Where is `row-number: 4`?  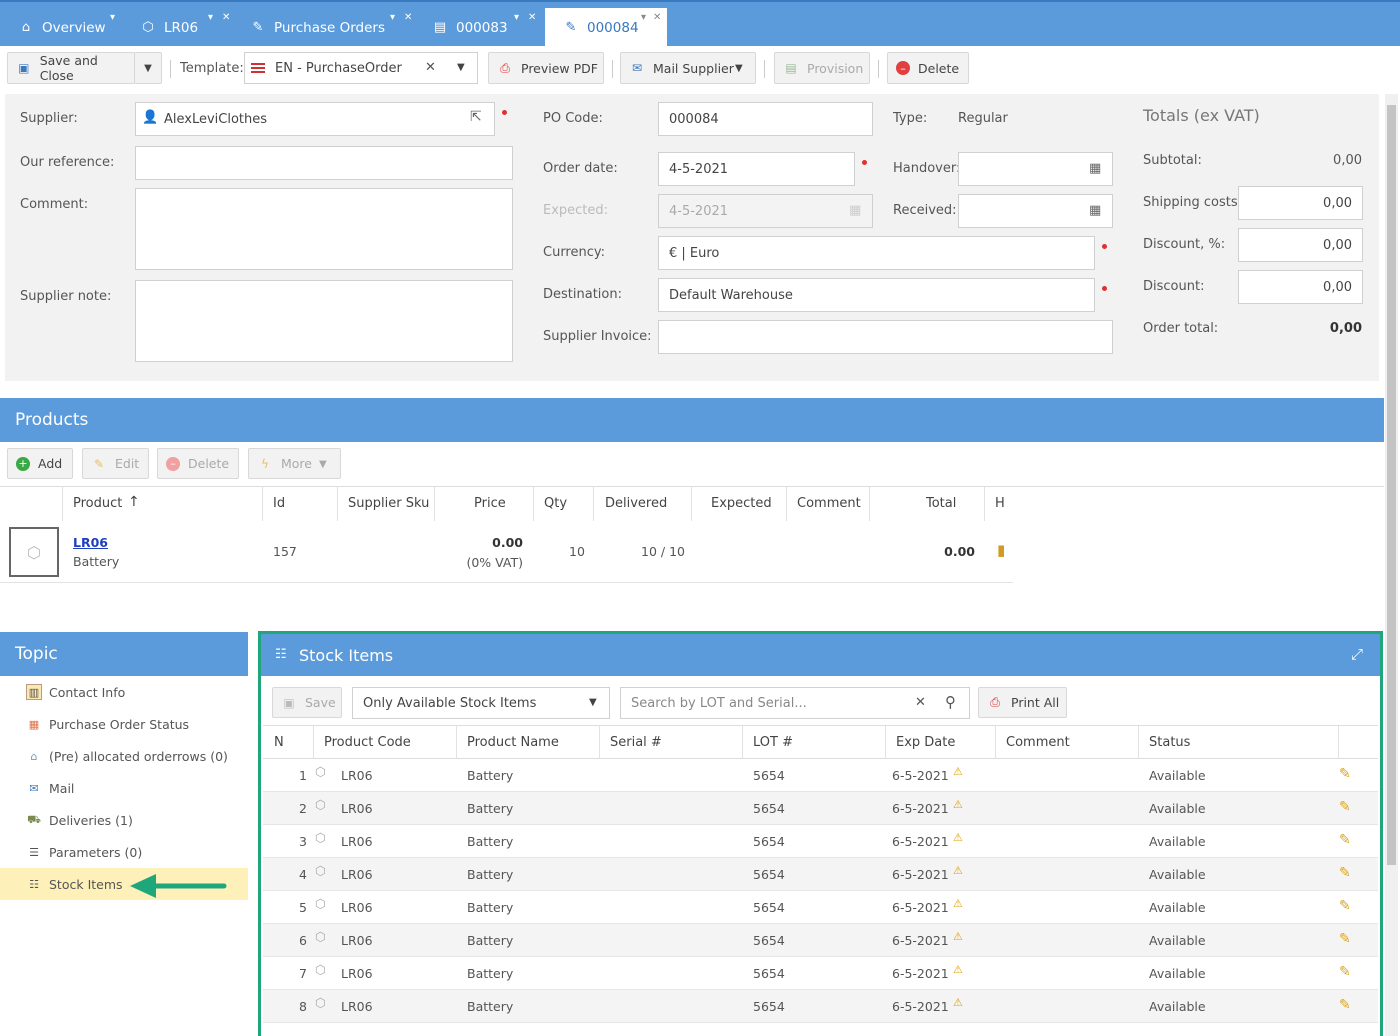
row-number: 4 is located at coordinates (303, 874).